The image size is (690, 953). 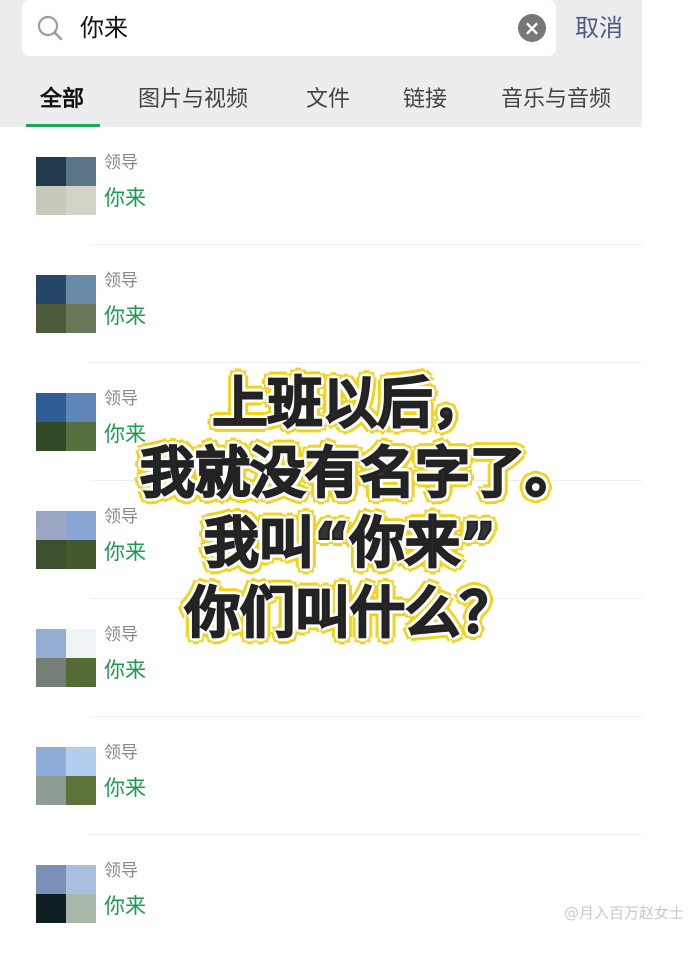 I want to click on tab-links: 链接, so click(x=425, y=100).